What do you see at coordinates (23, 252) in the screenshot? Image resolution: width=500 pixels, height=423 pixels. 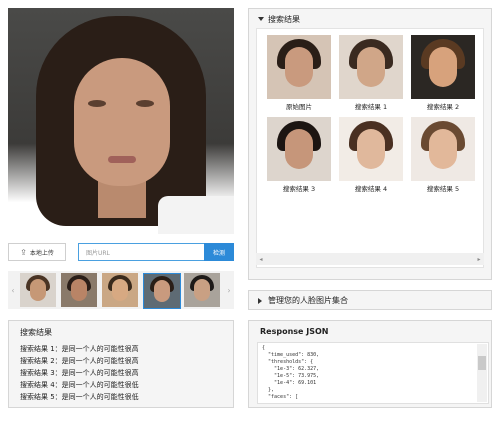 I see `upload-icon: ⇪` at bounding box center [23, 252].